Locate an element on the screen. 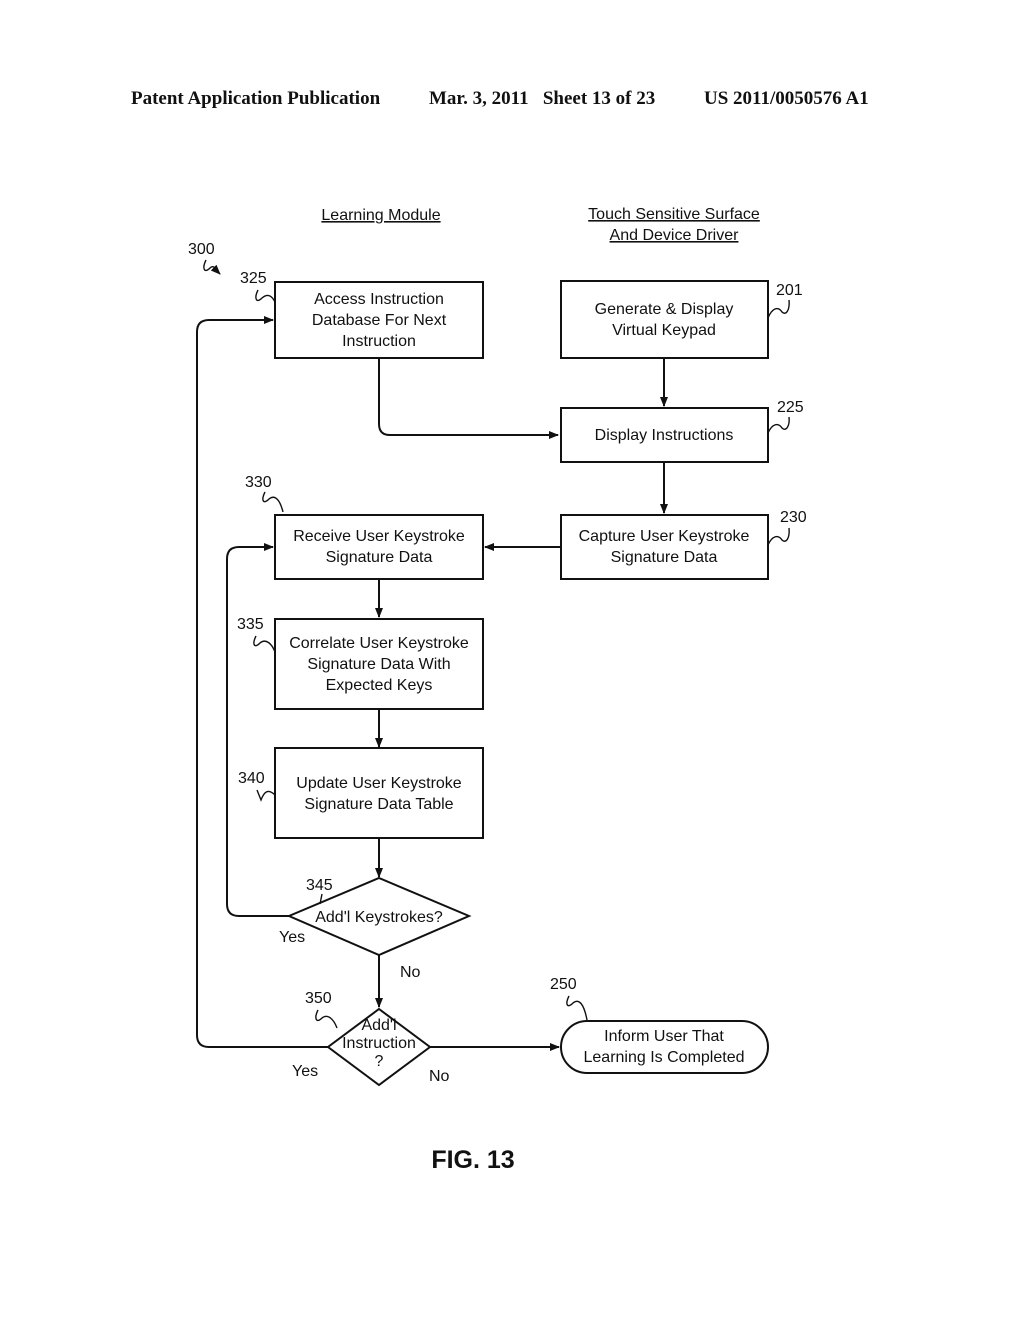 This screenshot has height=1320, width=1024. svg-text: Access Instruction is located at coordinates (379, 299).